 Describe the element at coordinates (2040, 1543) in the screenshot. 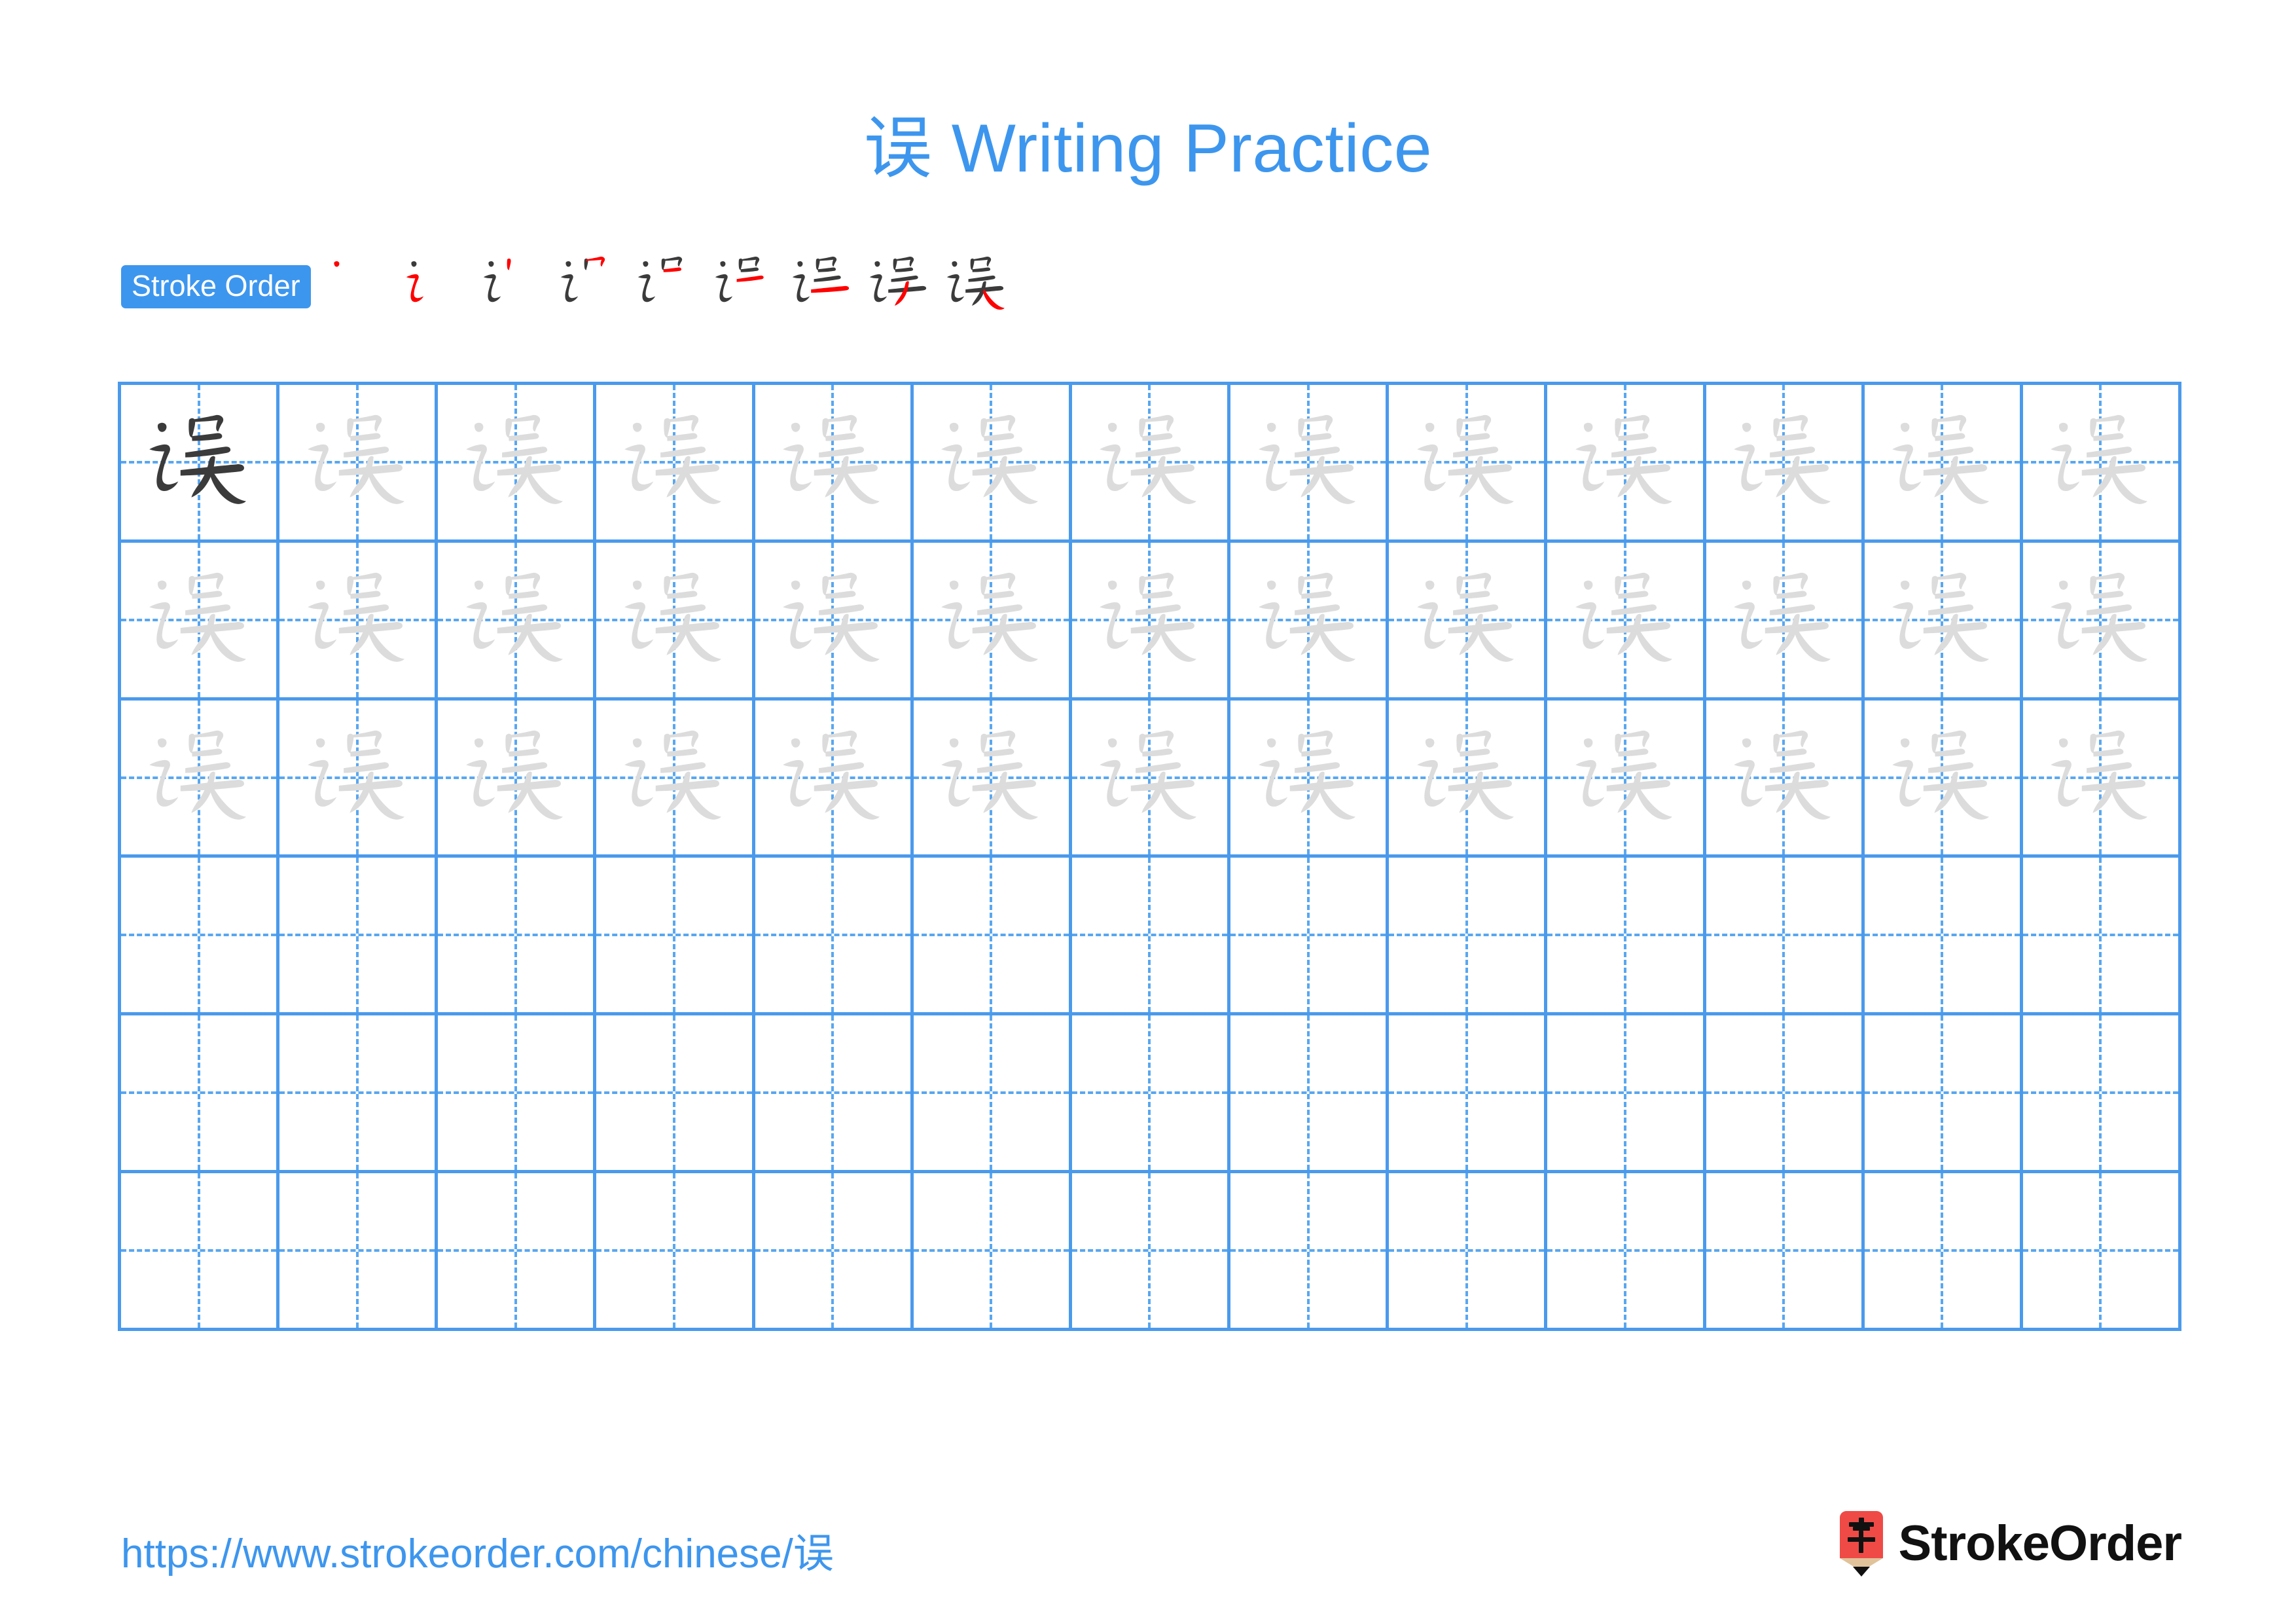

I see `brand-name: StrokeOrder` at that location.